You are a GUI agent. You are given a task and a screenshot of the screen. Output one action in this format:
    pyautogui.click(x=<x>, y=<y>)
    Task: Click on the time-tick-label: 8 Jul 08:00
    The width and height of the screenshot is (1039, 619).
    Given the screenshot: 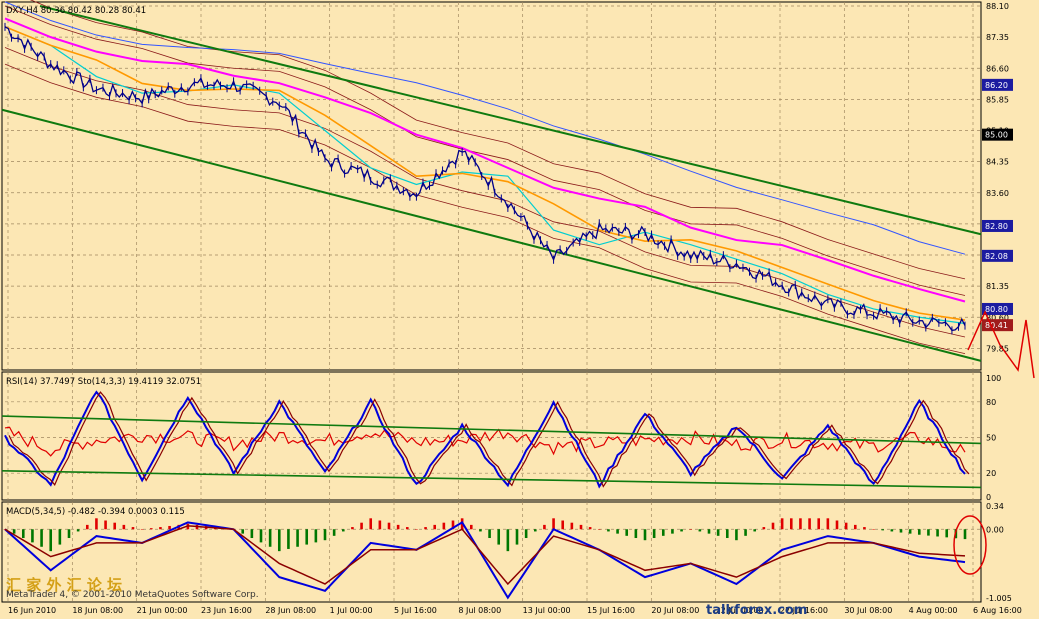 What is the action you would take?
    pyautogui.click(x=479, y=610)
    